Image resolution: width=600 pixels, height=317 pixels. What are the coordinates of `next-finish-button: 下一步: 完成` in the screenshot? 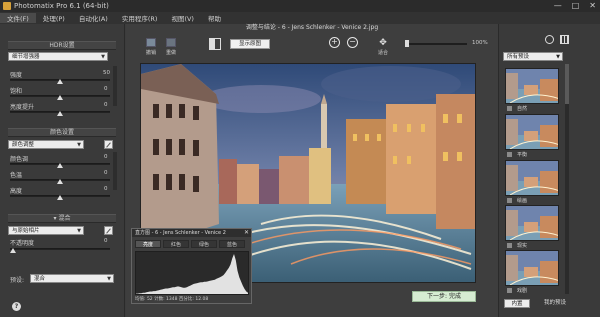 It's located at (444, 296).